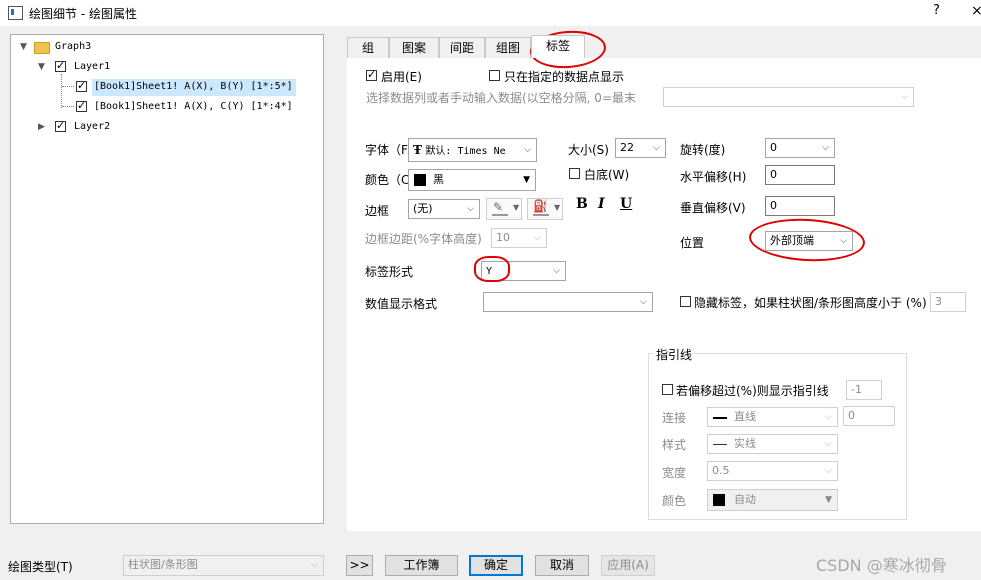  What do you see at coordinates (721, 470) in the screenshot?
I see `width-value: 0.5` at bounding box center [721, 470].